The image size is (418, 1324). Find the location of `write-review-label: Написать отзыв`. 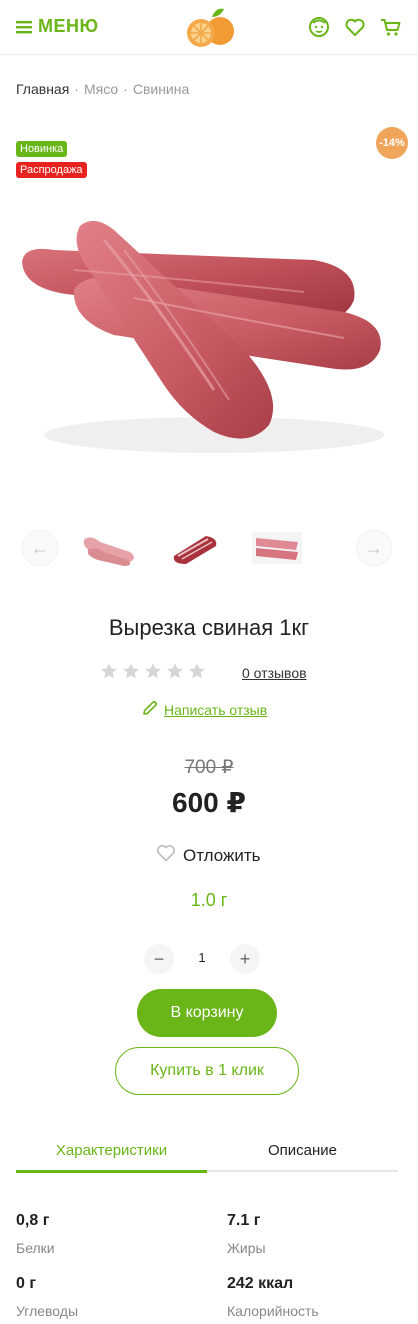

write-review-label: Написать отзыв is located at coordinates (216, 709).